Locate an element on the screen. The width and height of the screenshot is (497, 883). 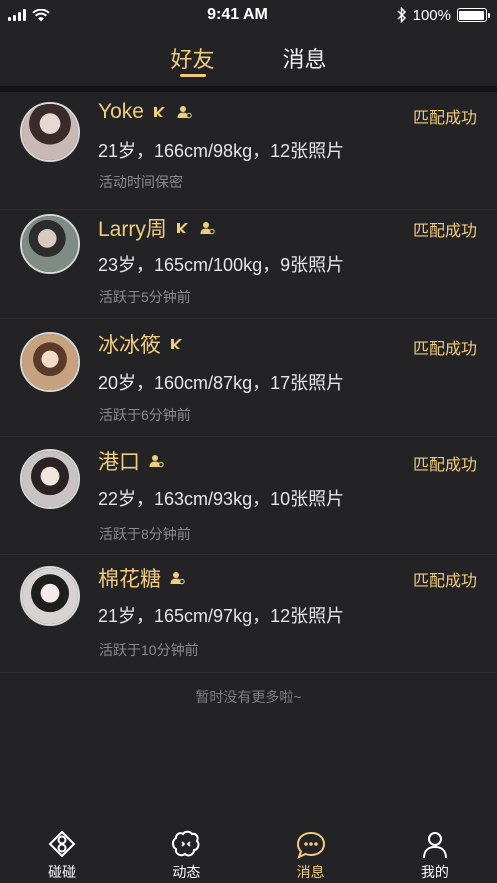
tab-messages: 消息 is located at coordinates (305, 52).